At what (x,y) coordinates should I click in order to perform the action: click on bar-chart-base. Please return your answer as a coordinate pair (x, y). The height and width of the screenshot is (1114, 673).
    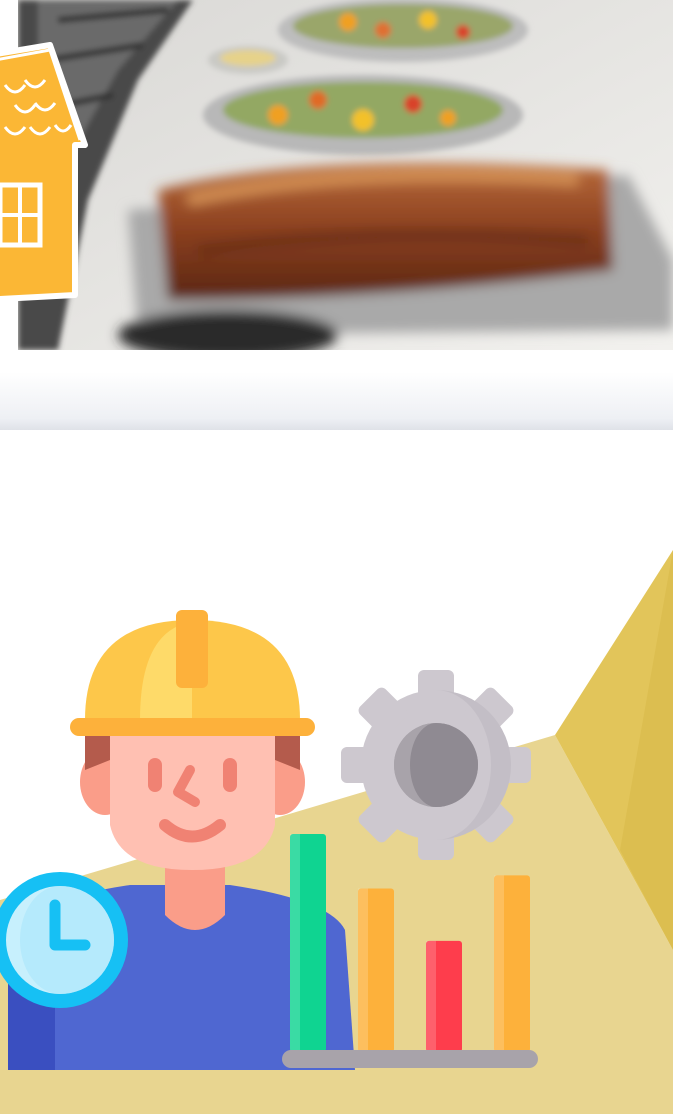
    Looking at the image, I should click on (410, 1059).